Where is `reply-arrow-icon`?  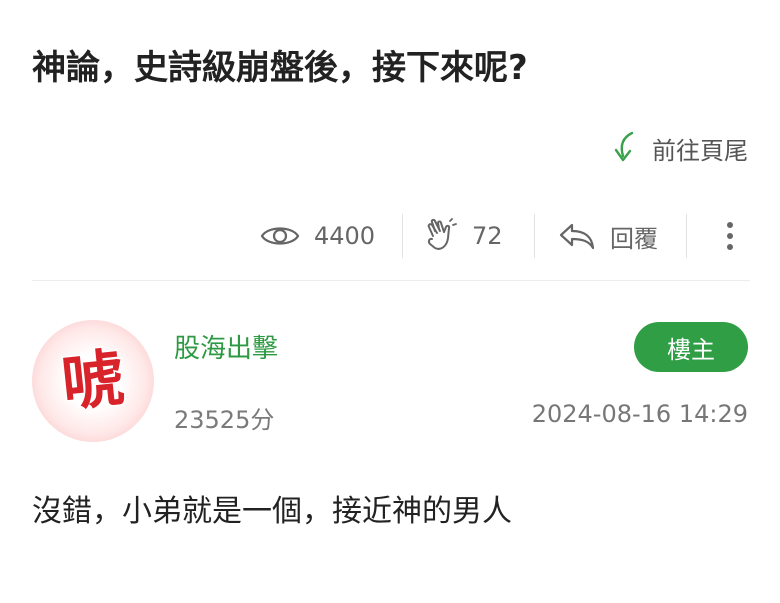 reply-arrow-icon is located at coordinates (577, 236).